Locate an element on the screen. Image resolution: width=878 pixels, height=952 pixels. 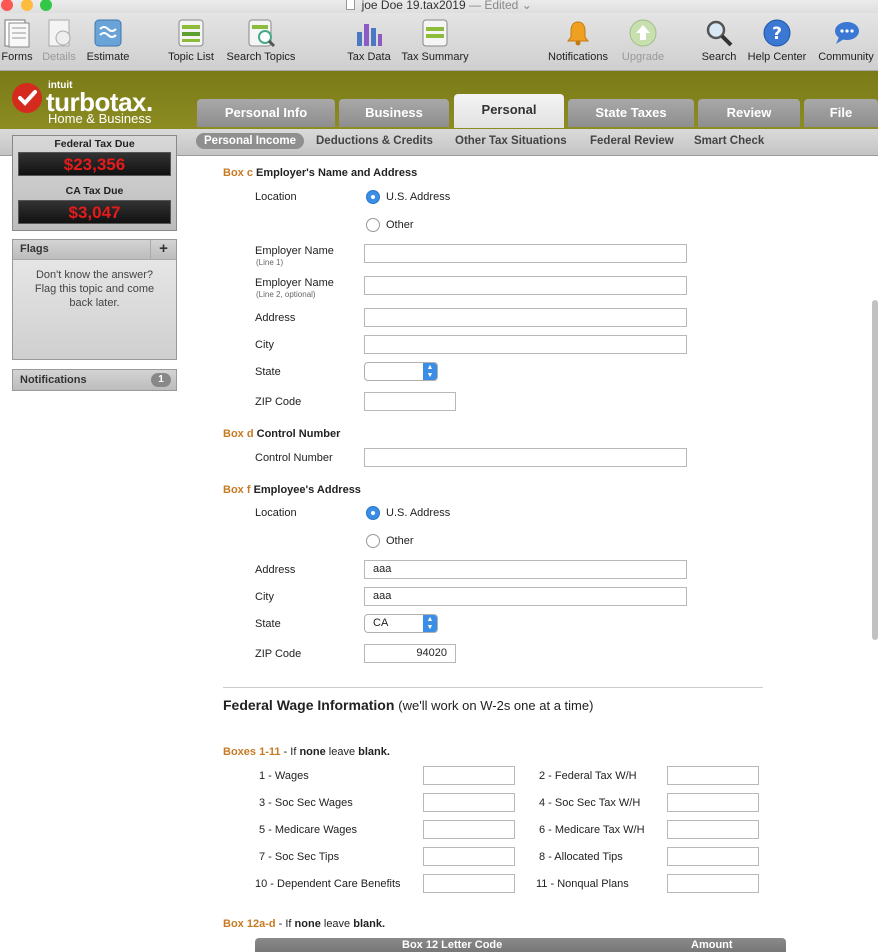
toolbar-notifications-button: Notifications is located at coordinates (578, 40).